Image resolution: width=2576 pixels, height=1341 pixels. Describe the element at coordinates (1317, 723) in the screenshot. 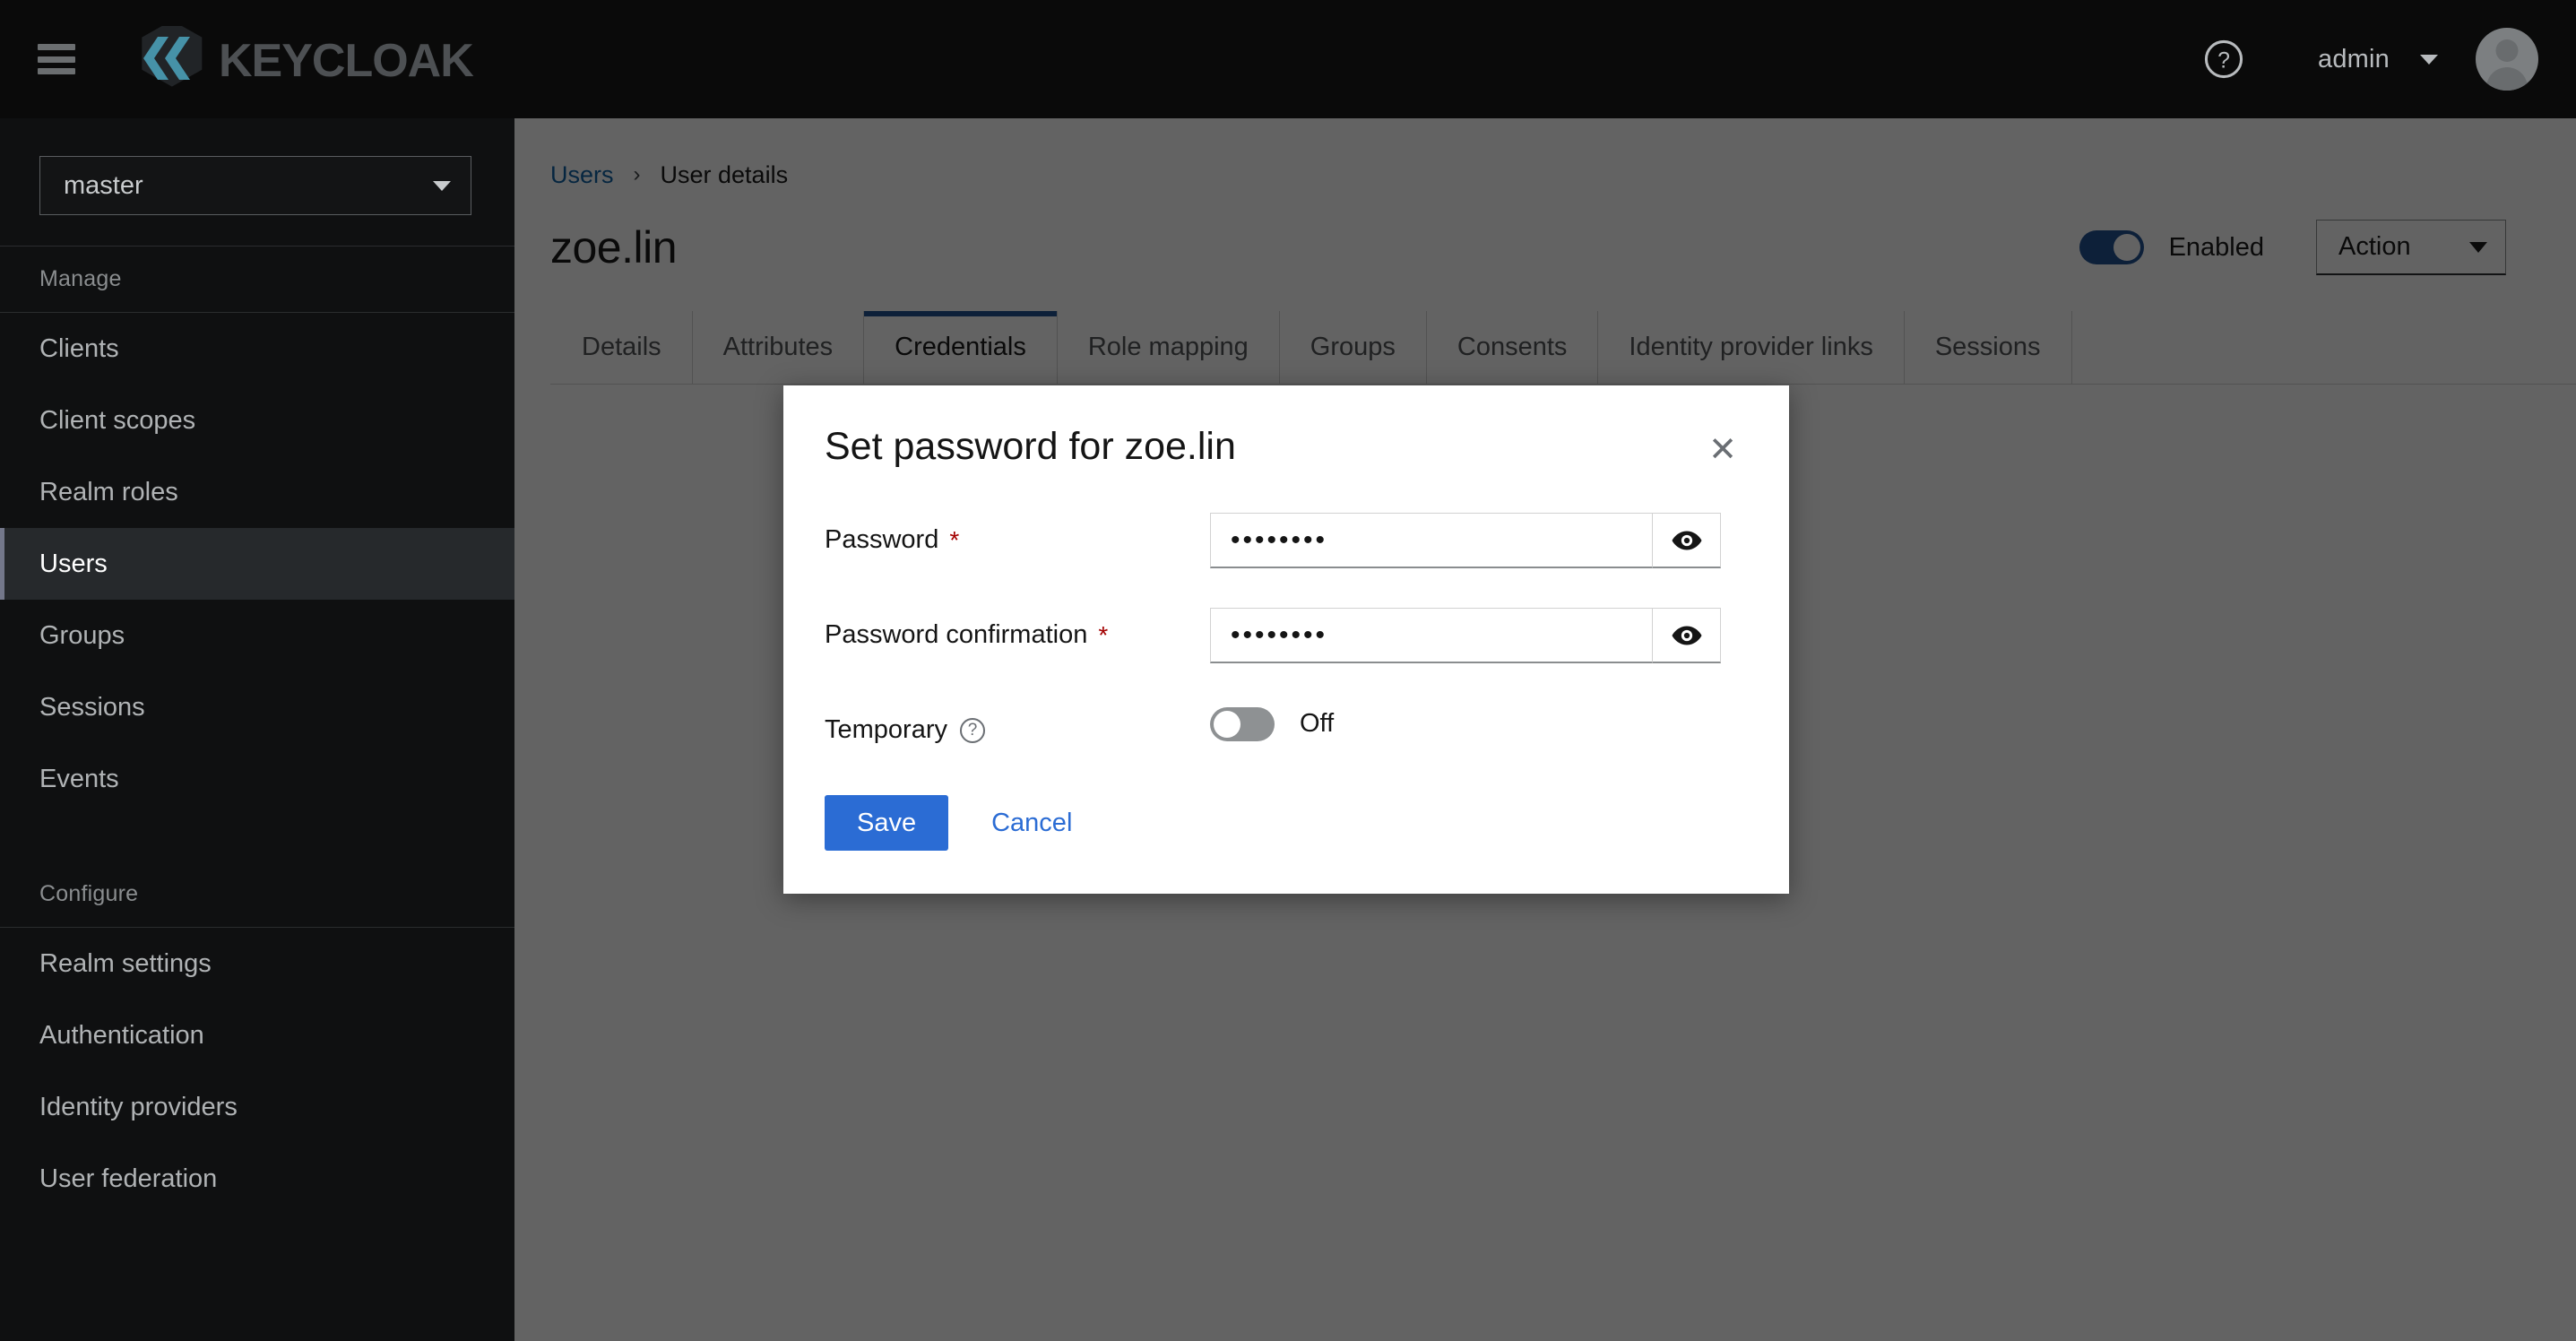

I see `temporary-toggle-state-label: Off` at that location.